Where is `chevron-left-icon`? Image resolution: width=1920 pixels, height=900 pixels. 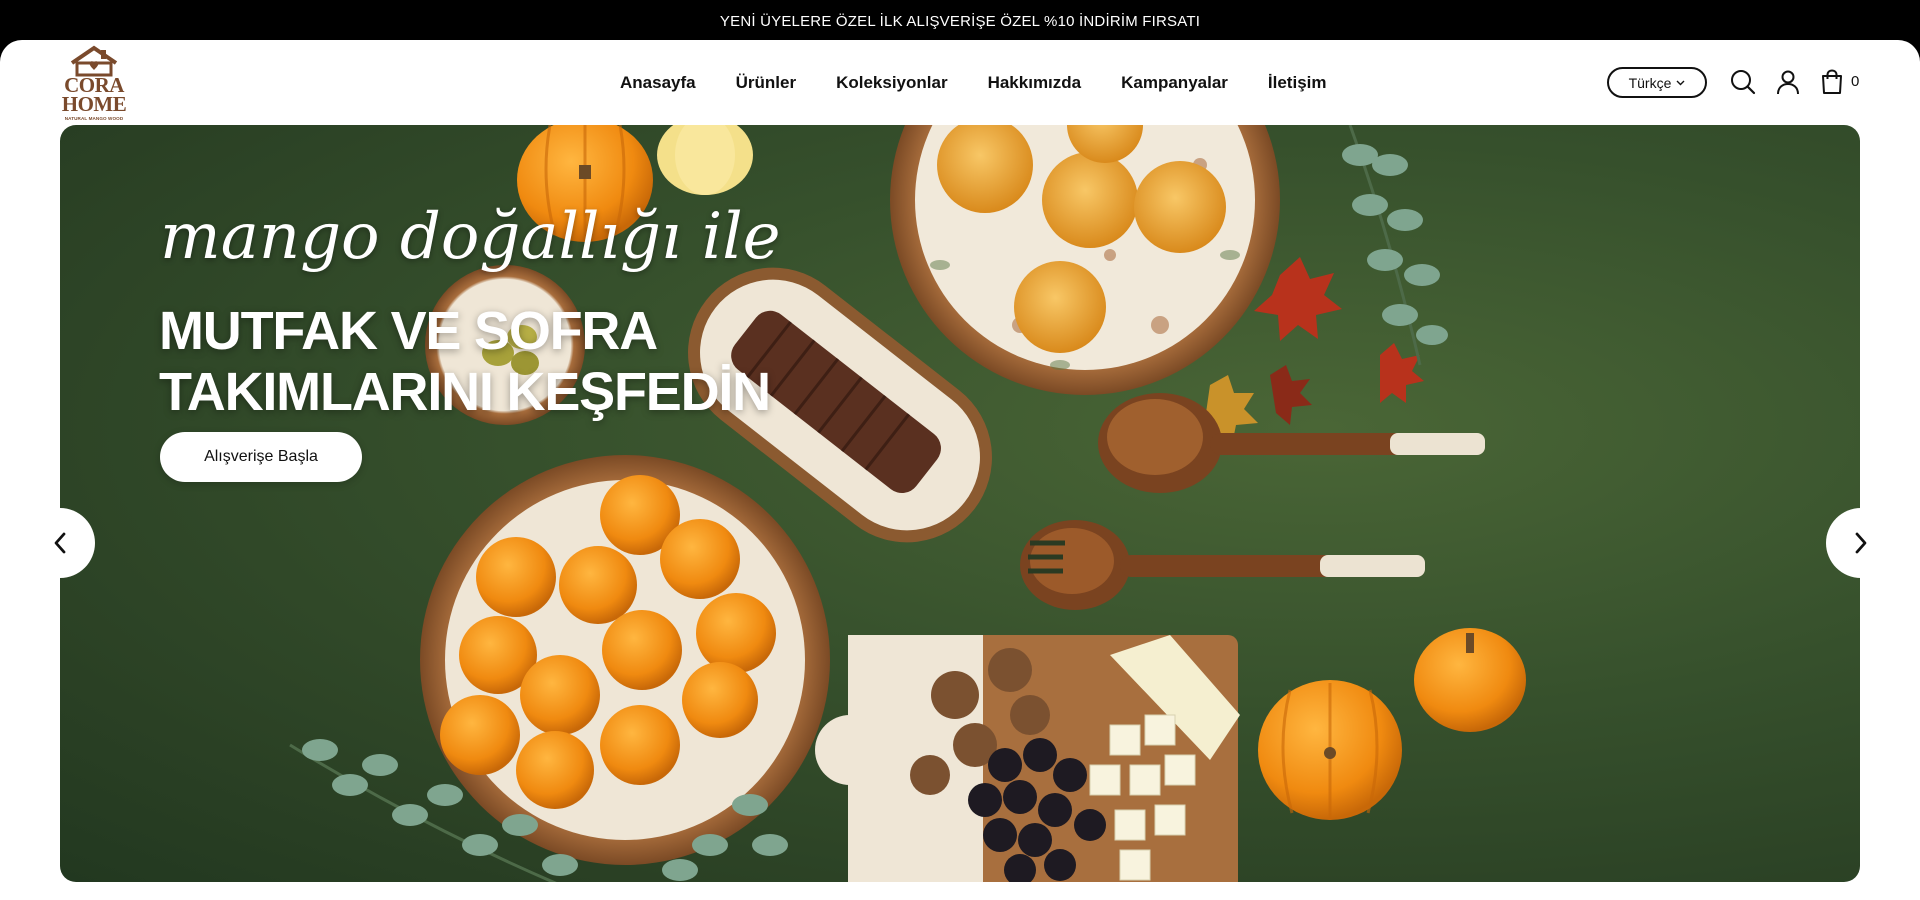 chevron-left-icon is located at coordinates (60, 543).